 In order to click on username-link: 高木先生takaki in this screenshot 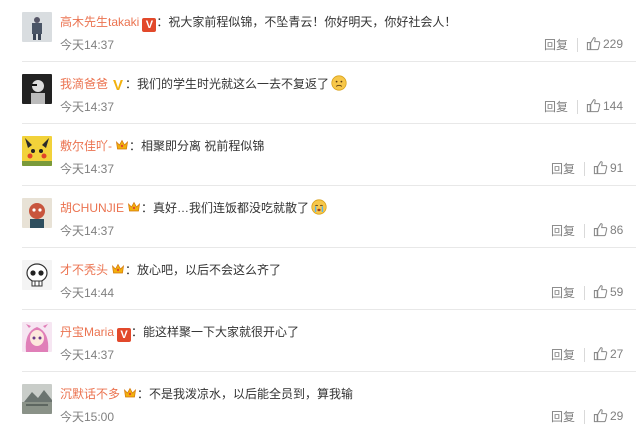, I will do `click(99, 22)`.